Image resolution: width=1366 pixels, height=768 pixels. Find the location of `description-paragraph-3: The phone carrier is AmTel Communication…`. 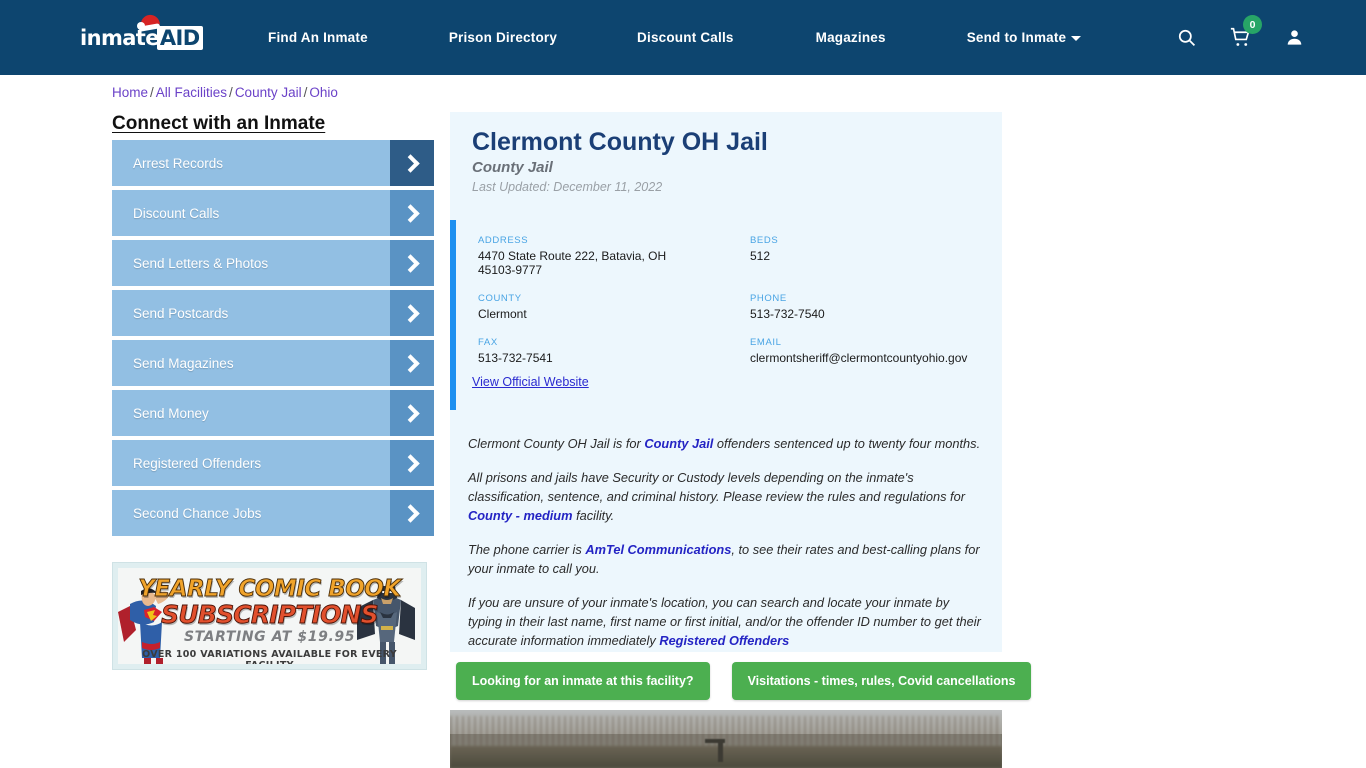

description-paragraph-3: The phone carrier is AmTel Communication… is located at coordinates (727, 559).